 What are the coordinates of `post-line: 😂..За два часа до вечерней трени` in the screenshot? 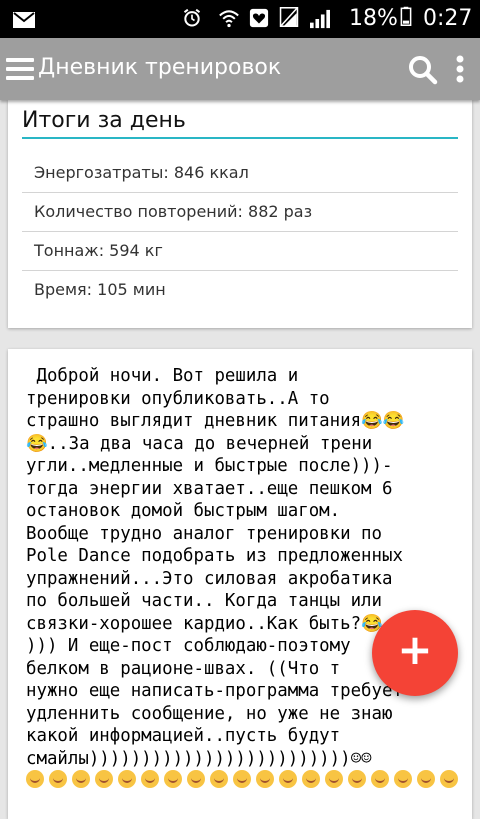 It's located at (199, 443).